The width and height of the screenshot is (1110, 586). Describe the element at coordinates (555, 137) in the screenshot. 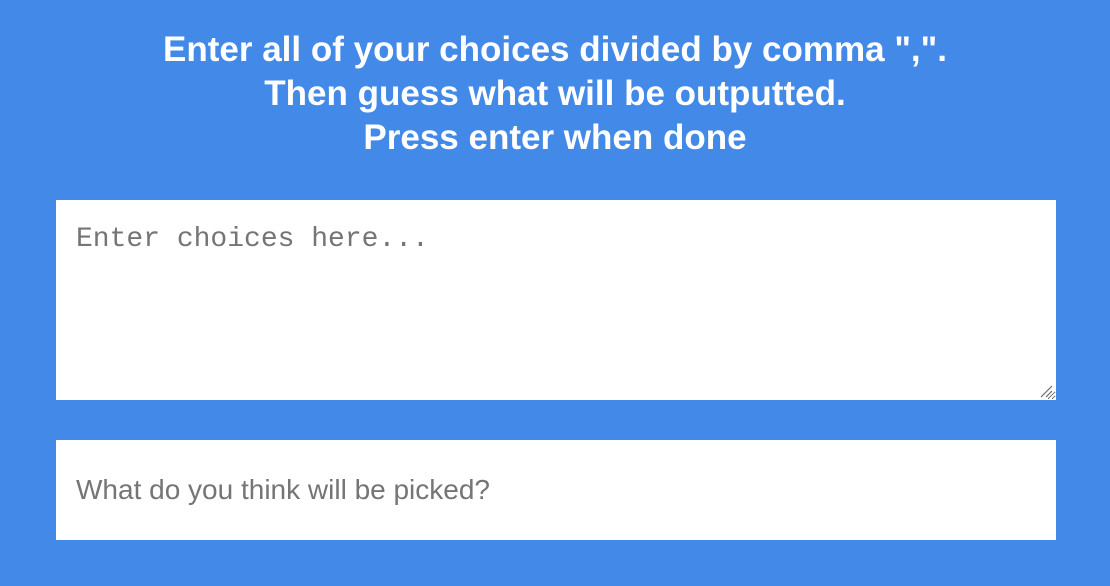

I see `instructions-line-3: Press enter when done` at that location.